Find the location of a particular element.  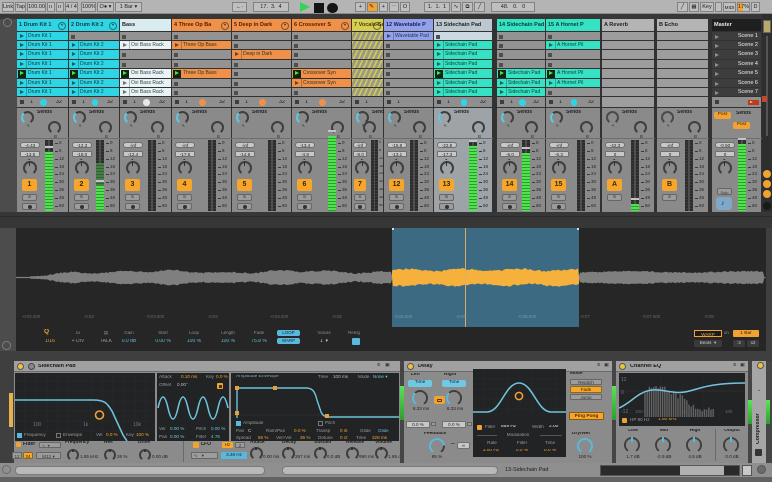

svg-text: -12 is located at coordinates (624, 412).